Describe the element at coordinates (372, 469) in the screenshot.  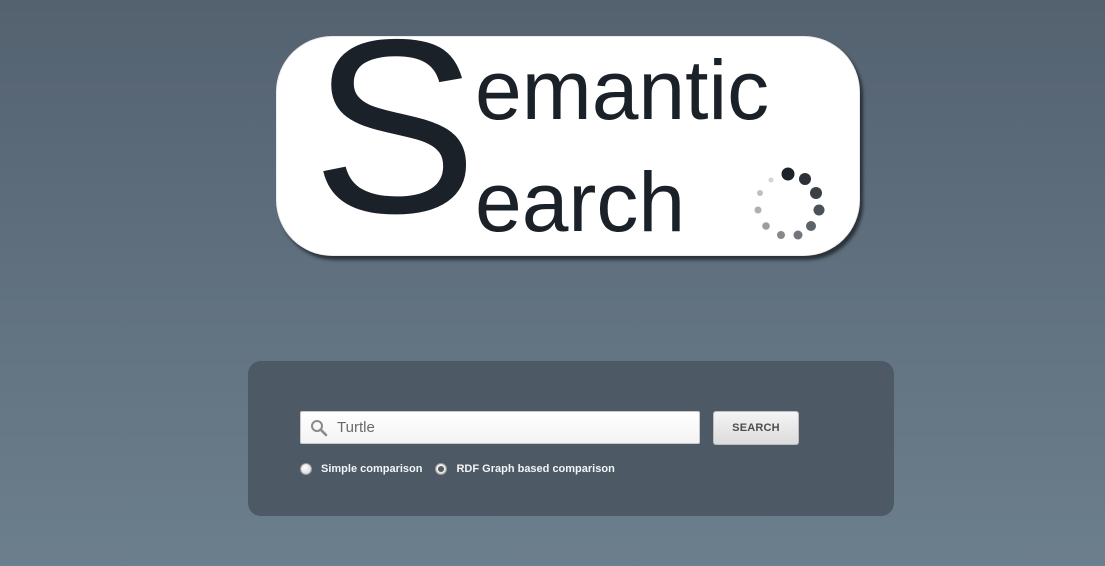
I see `radio-label: Simple comparison` at that location.